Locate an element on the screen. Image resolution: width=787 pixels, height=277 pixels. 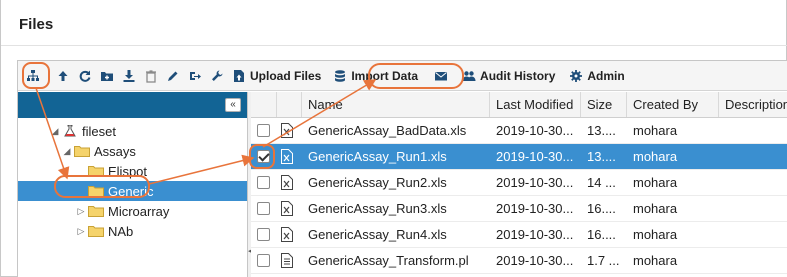
tree-item-generic: Generic is located at coordinates (132, 191).